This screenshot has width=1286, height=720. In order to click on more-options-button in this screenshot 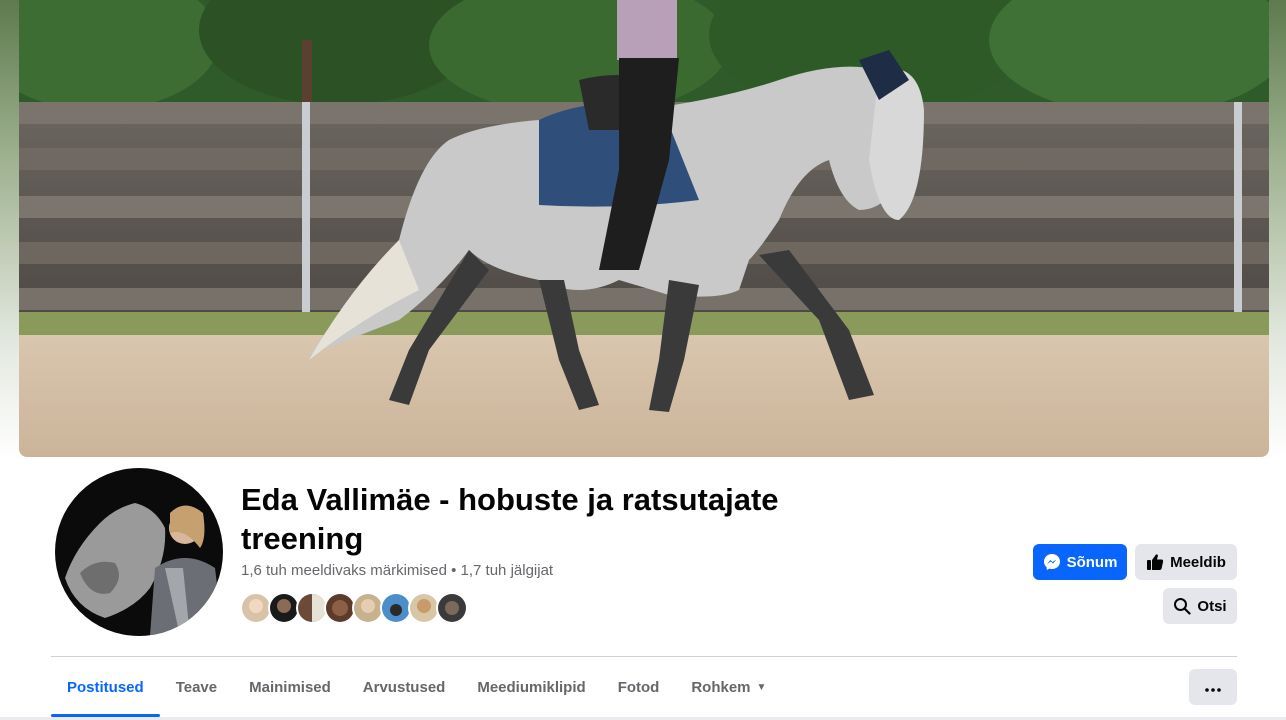, I will do `click(1213, 687)`.